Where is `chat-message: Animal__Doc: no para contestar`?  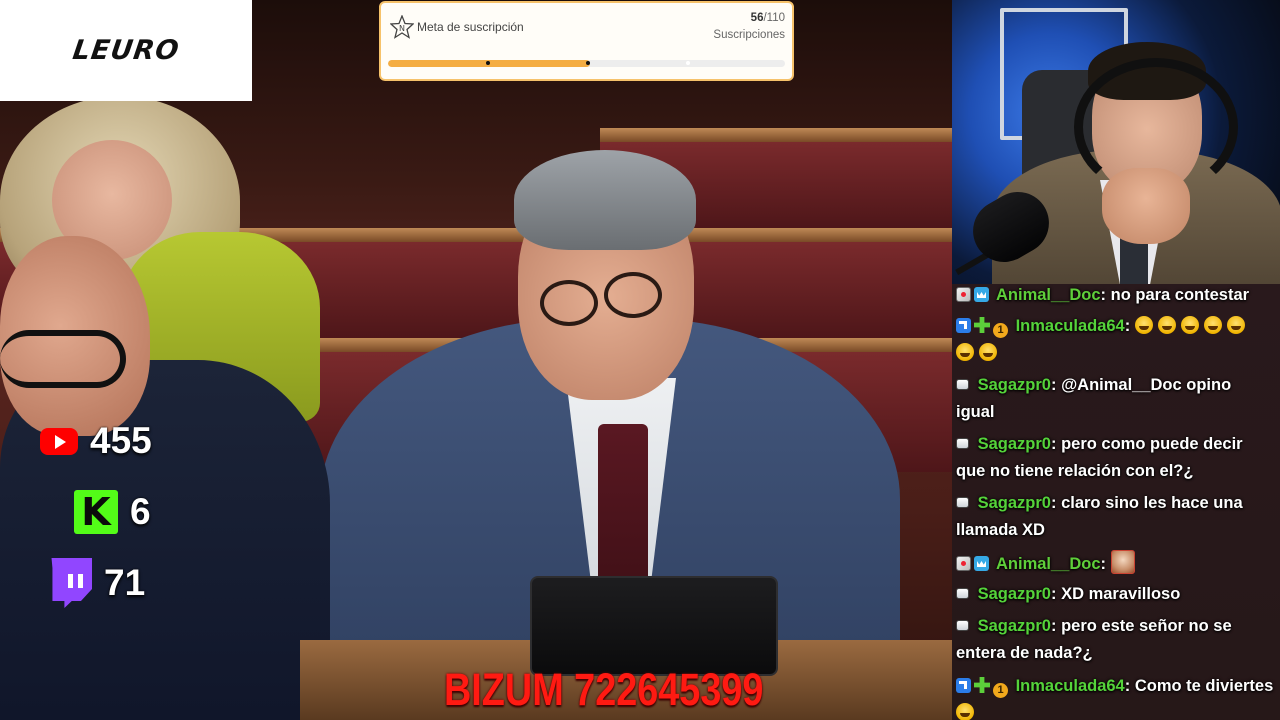 chat-message: Animal__Doc: no para contestar is located at coordinates (1115, 296).